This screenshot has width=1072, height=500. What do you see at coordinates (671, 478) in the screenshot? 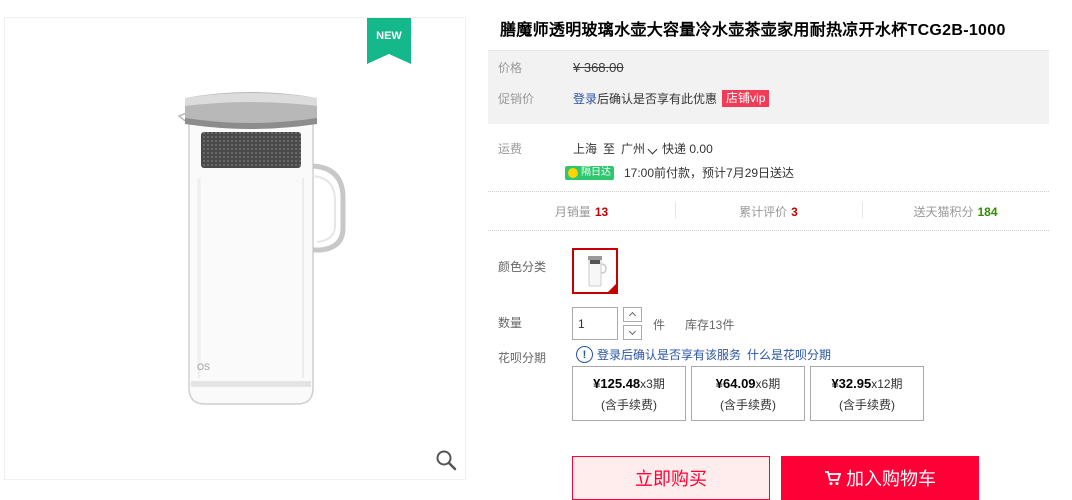
I see `buy-now-button: 立即购买` at bounding box center [671, 478].